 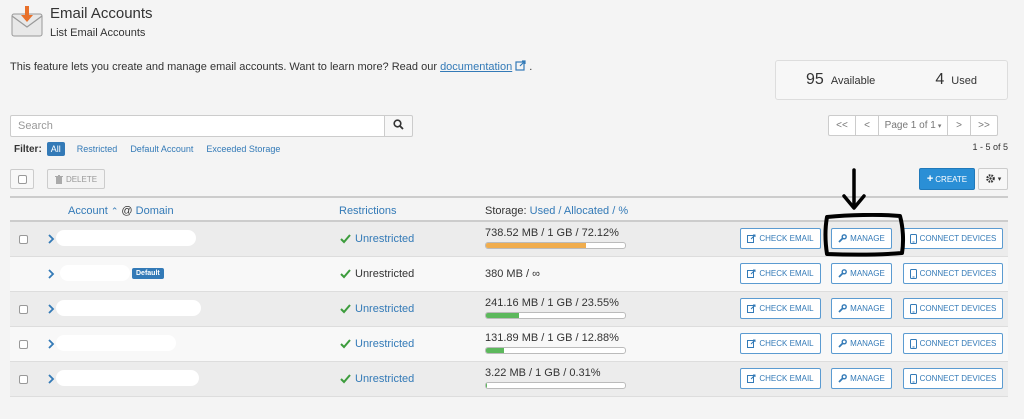 I want to click on page-title: Email Accounts, so click(x=101, y=13).